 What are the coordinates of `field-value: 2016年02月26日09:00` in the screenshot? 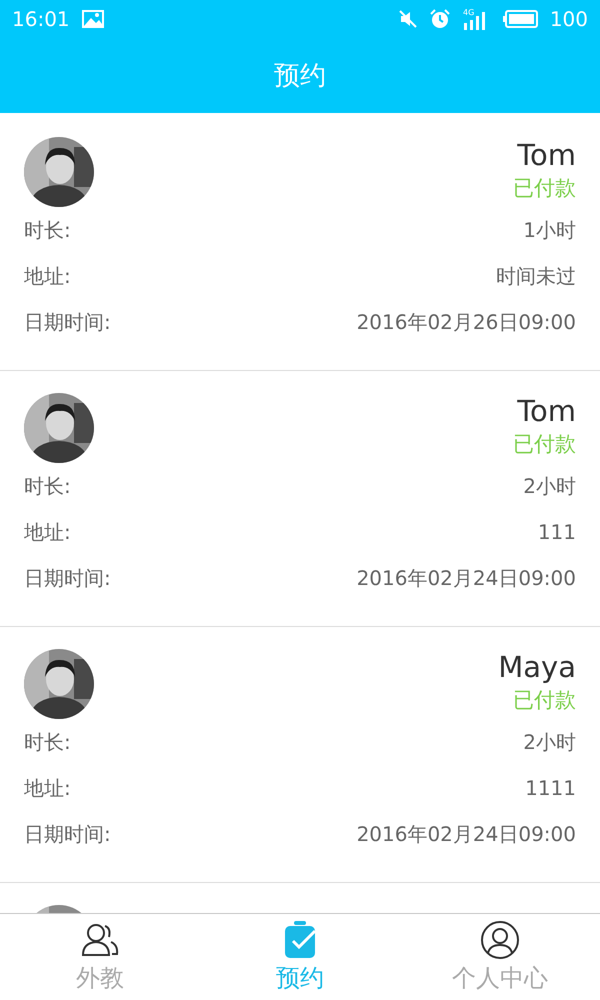 It's located at (466, 322).